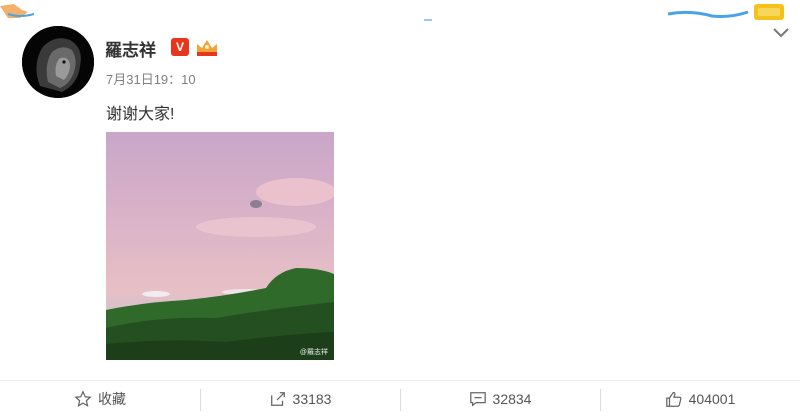 This screenshot has height=417, width=800. I want to click on crown-badge-icon, so click(207, 48).